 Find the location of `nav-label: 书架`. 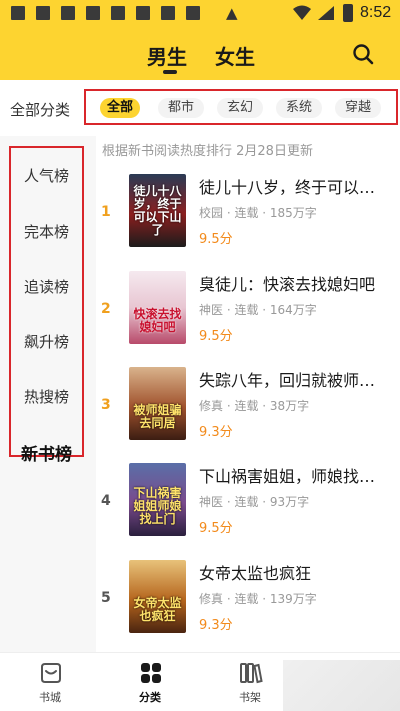

nav-label: 书架 is located at coordinates (250, 697).